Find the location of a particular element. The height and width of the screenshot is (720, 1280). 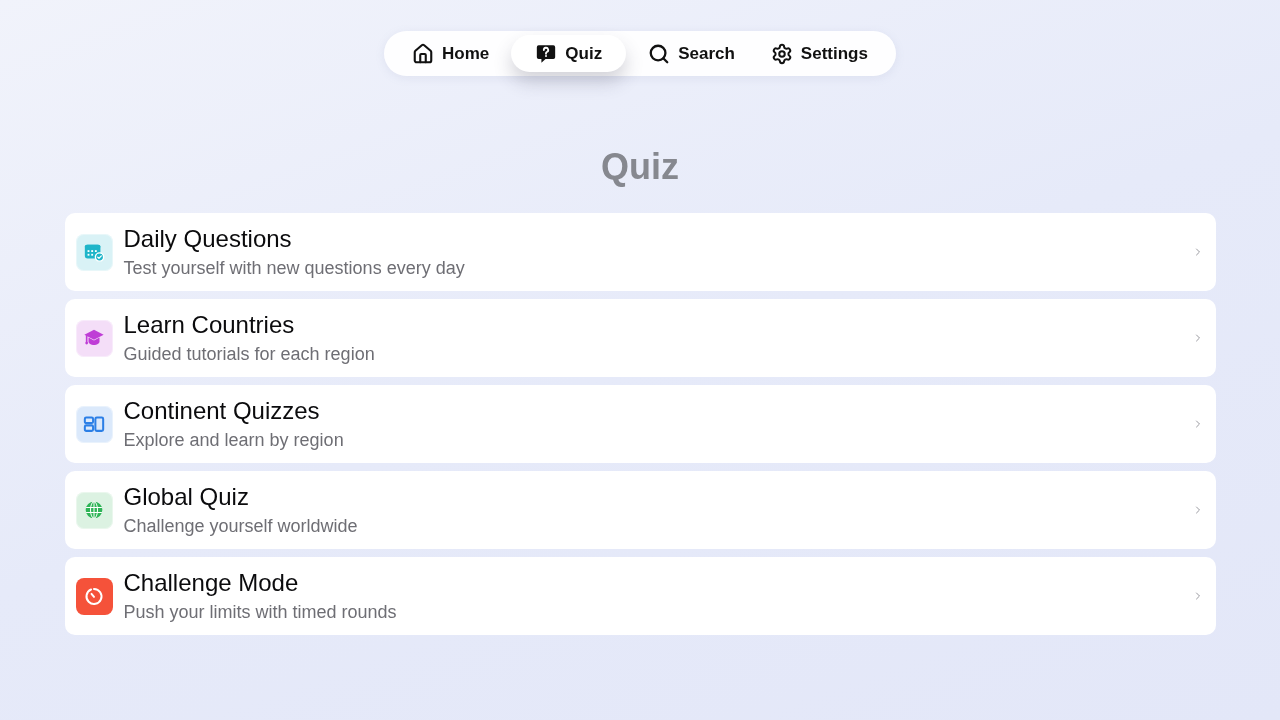

item-title: Learn Countries is located at coordinates (209, 325).